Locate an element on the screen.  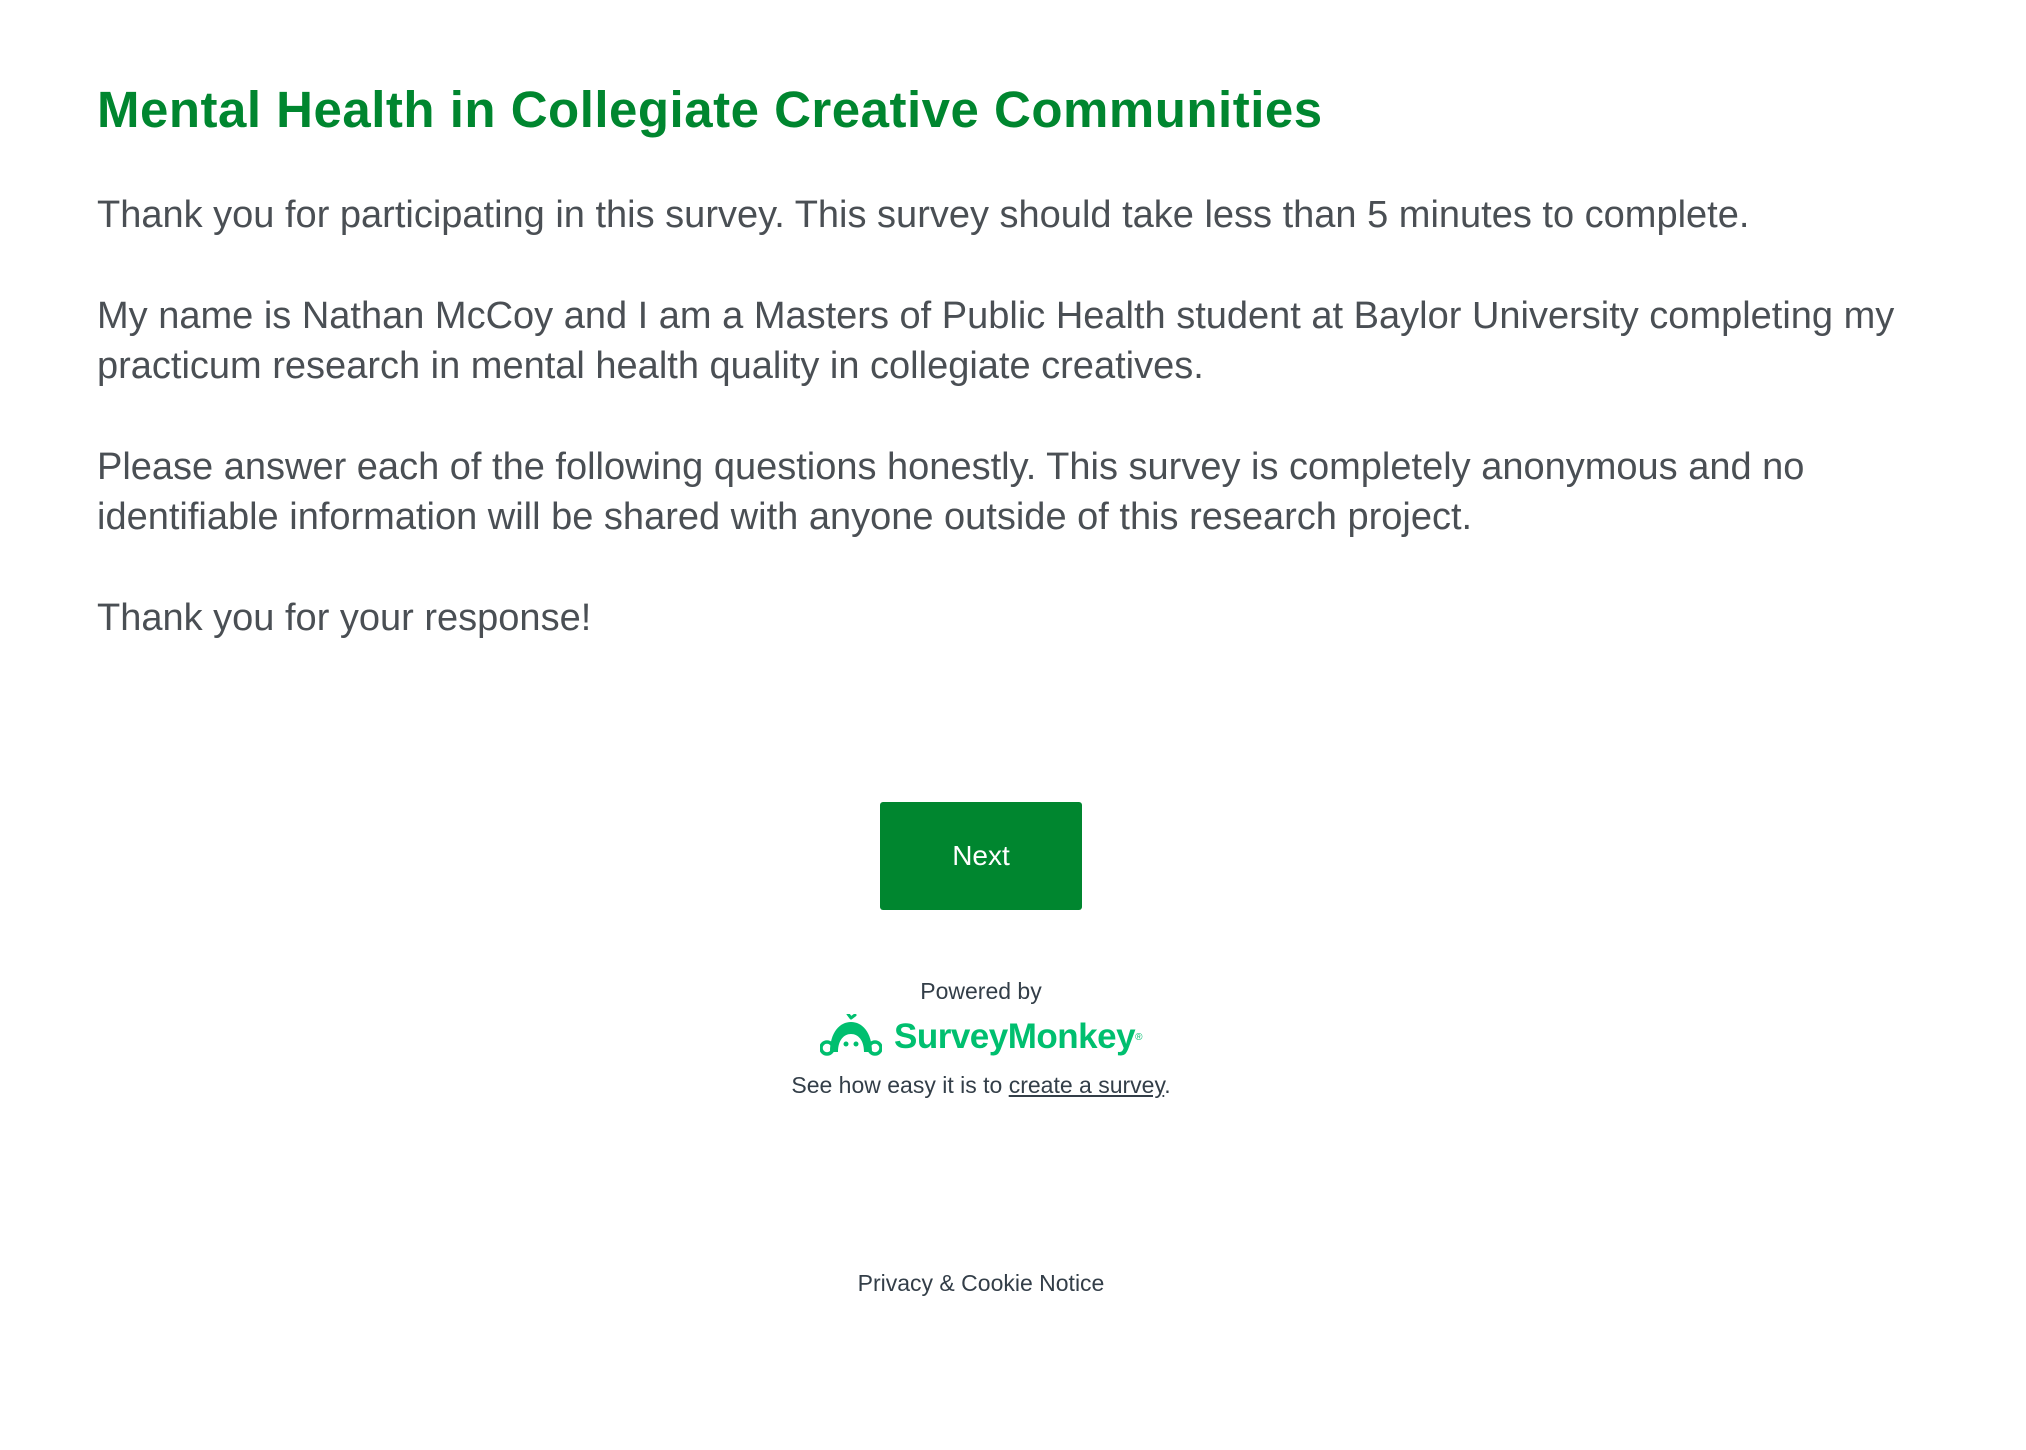
create-survey-prefix: See how easy it is to is located at coordinates (900, 1085).